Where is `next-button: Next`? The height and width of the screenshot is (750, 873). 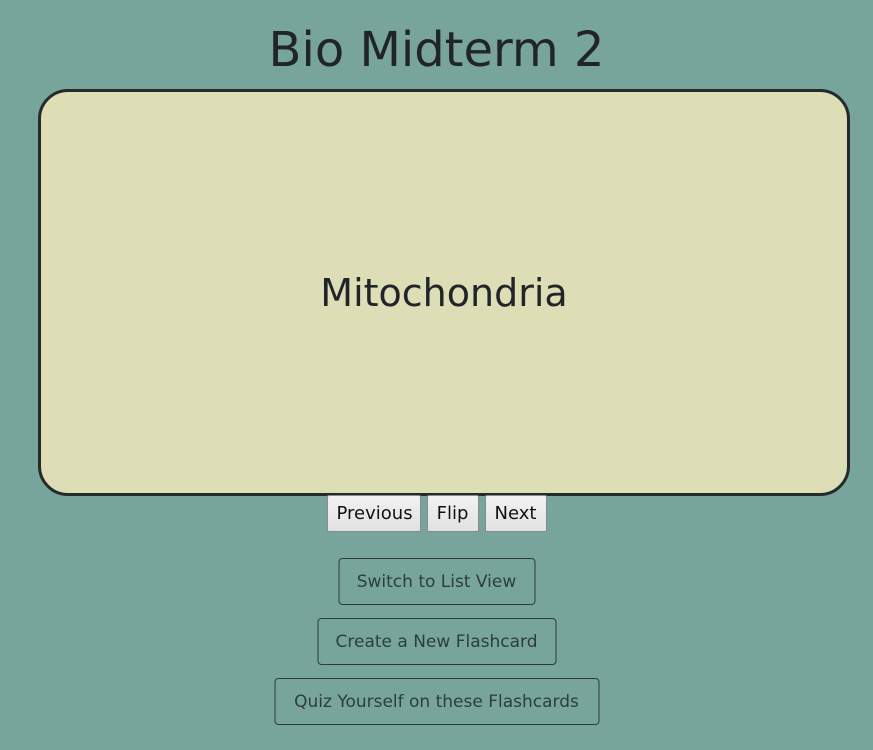
next-button: Next is located at coordinates (515, 513).